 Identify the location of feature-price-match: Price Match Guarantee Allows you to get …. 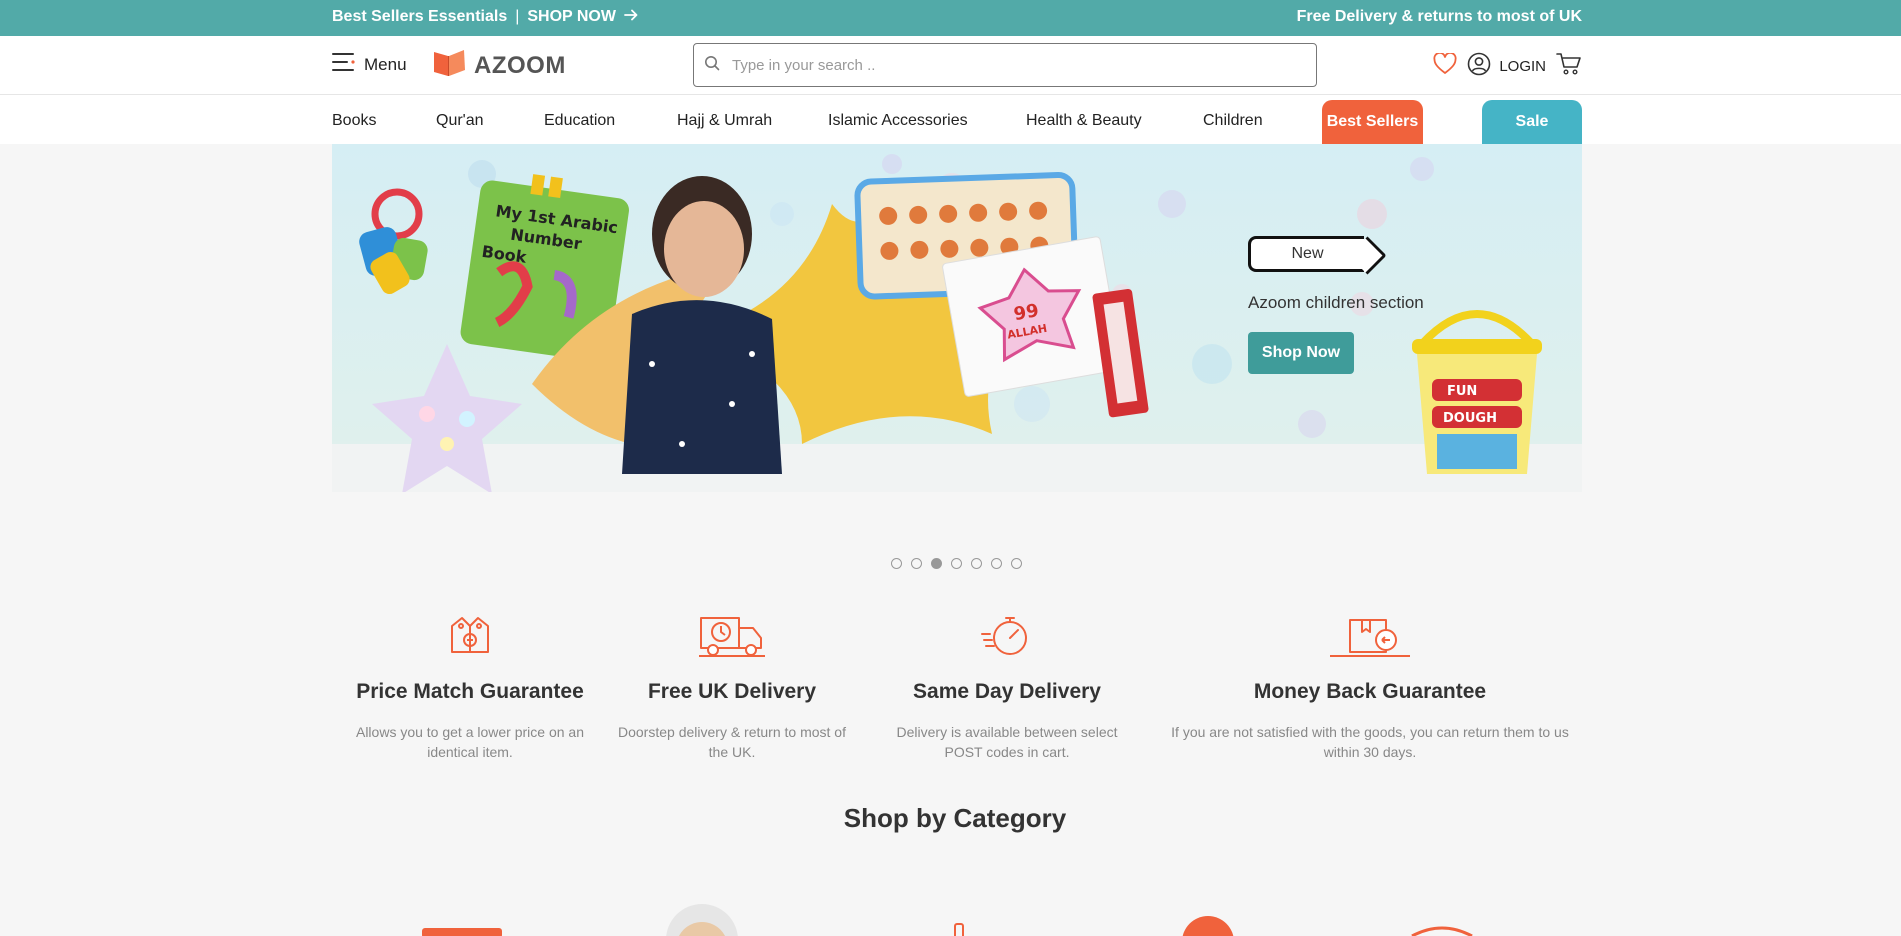
(470, 687).